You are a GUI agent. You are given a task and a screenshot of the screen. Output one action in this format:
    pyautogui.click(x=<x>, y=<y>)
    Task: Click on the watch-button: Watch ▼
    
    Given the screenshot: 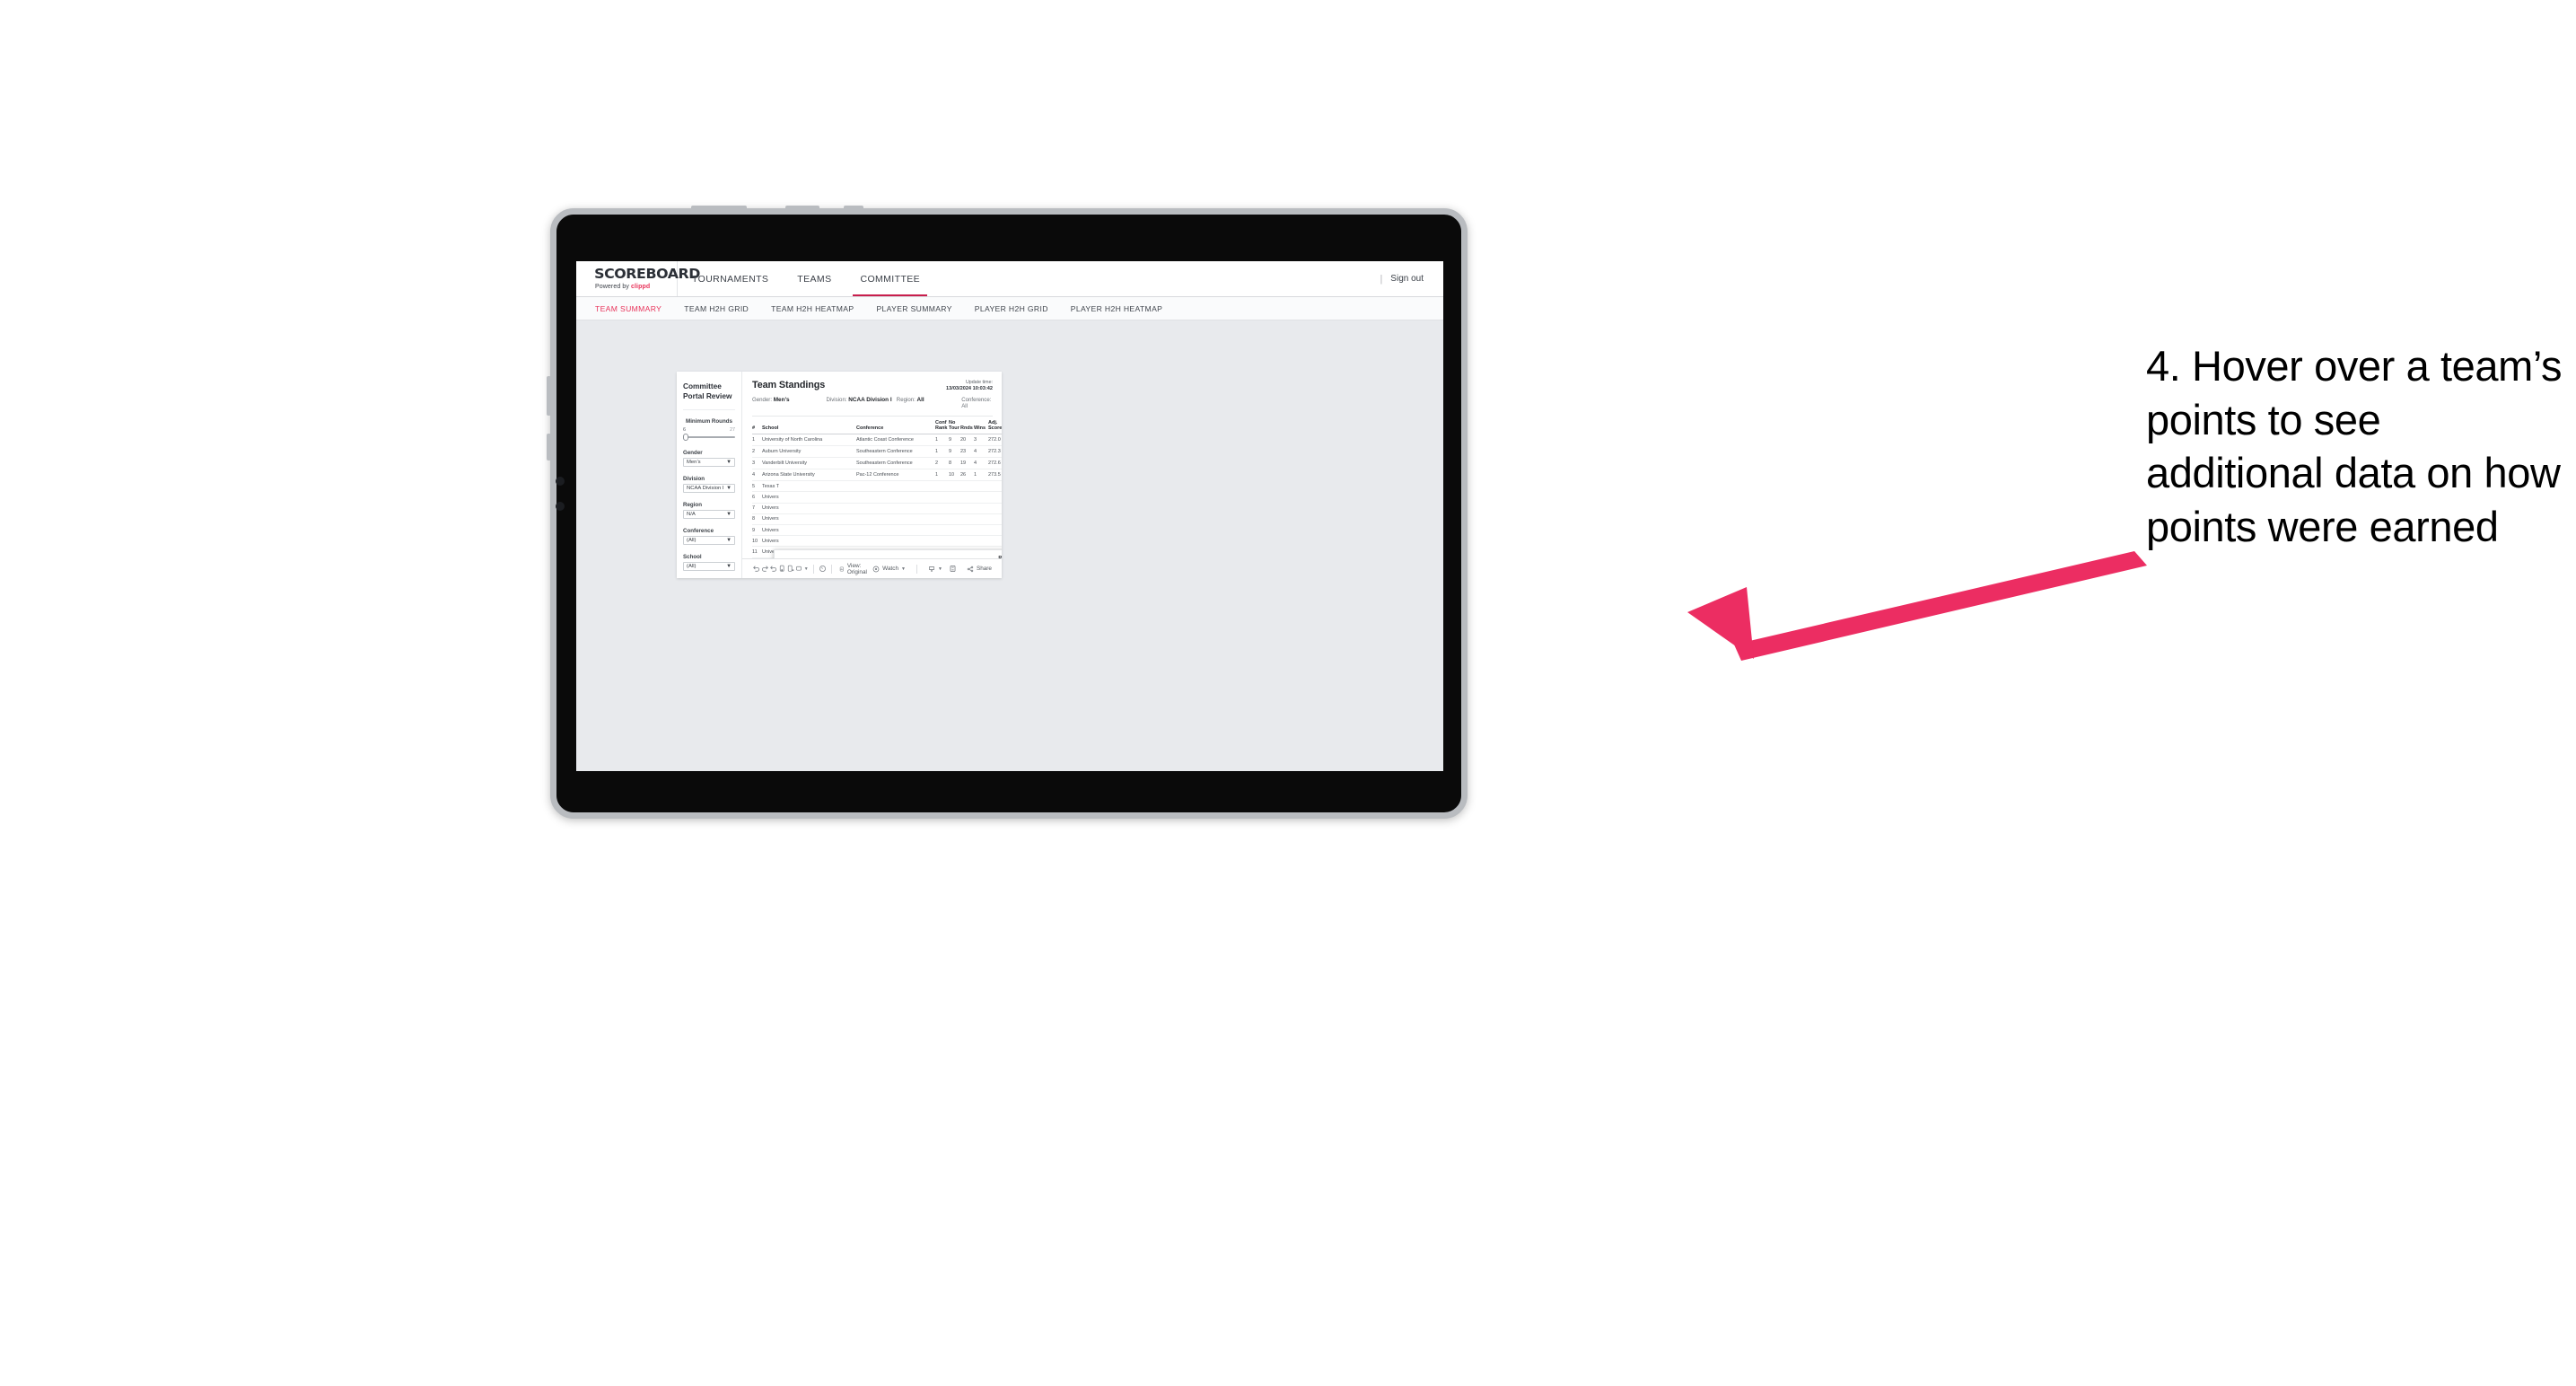 What is the action you would take?
    pyautogui.click(x=889, y=569)
    